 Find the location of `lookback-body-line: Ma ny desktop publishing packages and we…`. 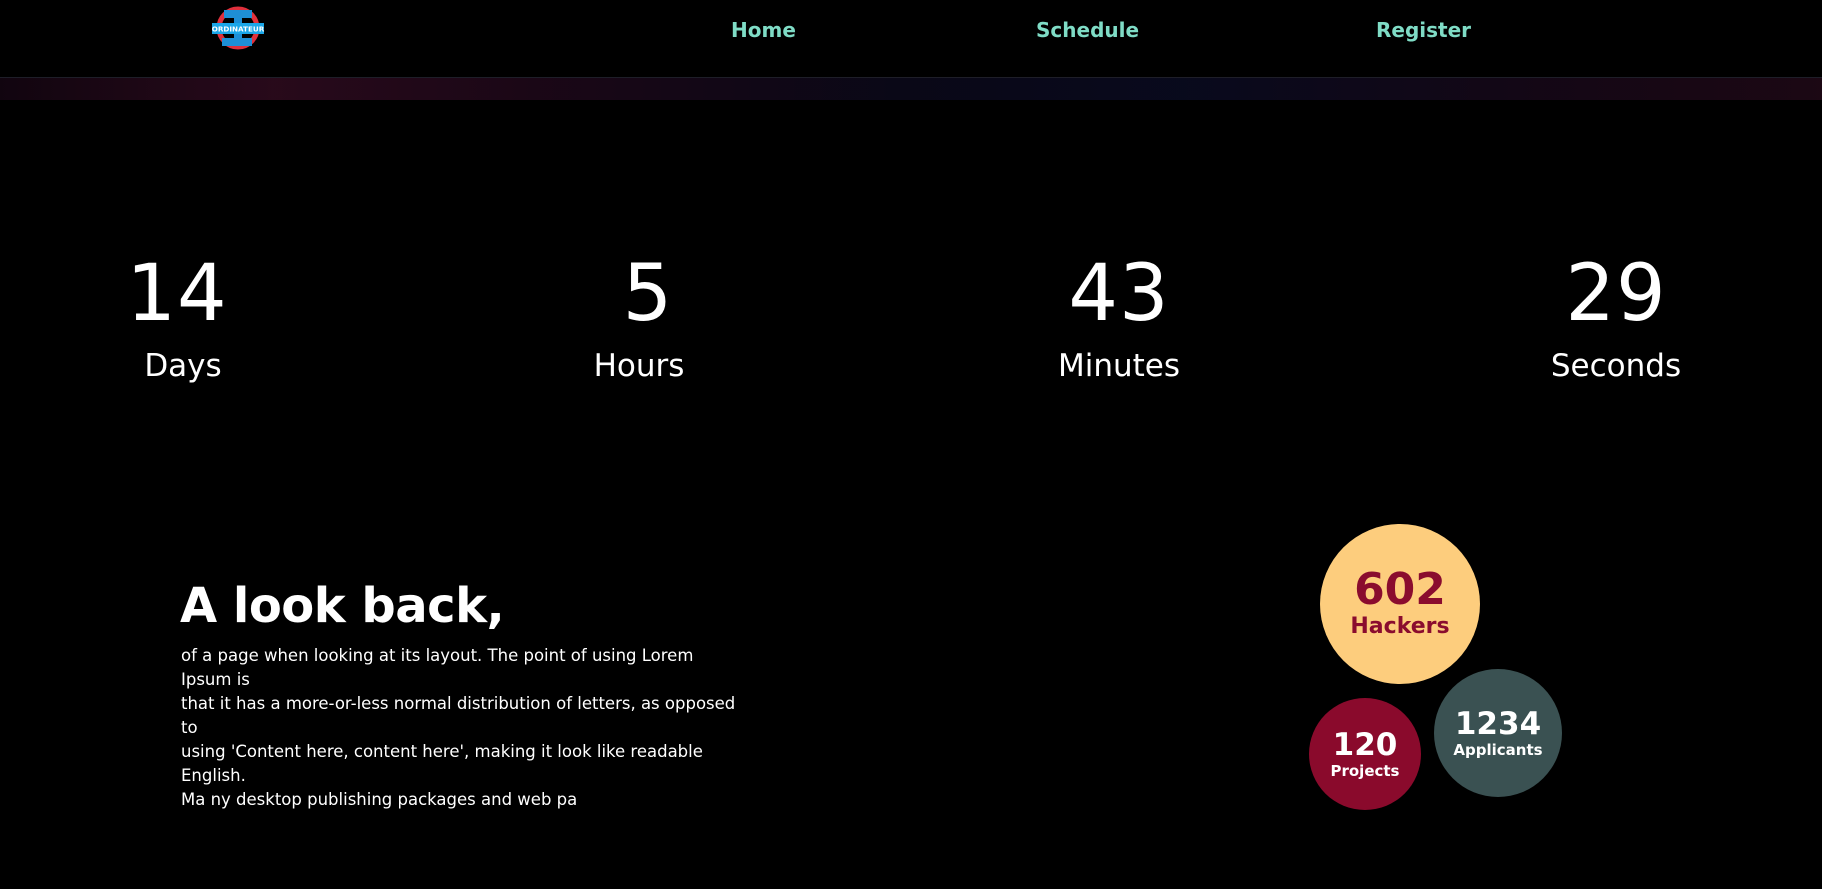

lookback-body-line: Ma ny desktop publishing packages and we… is located at coordinates (379, 799).